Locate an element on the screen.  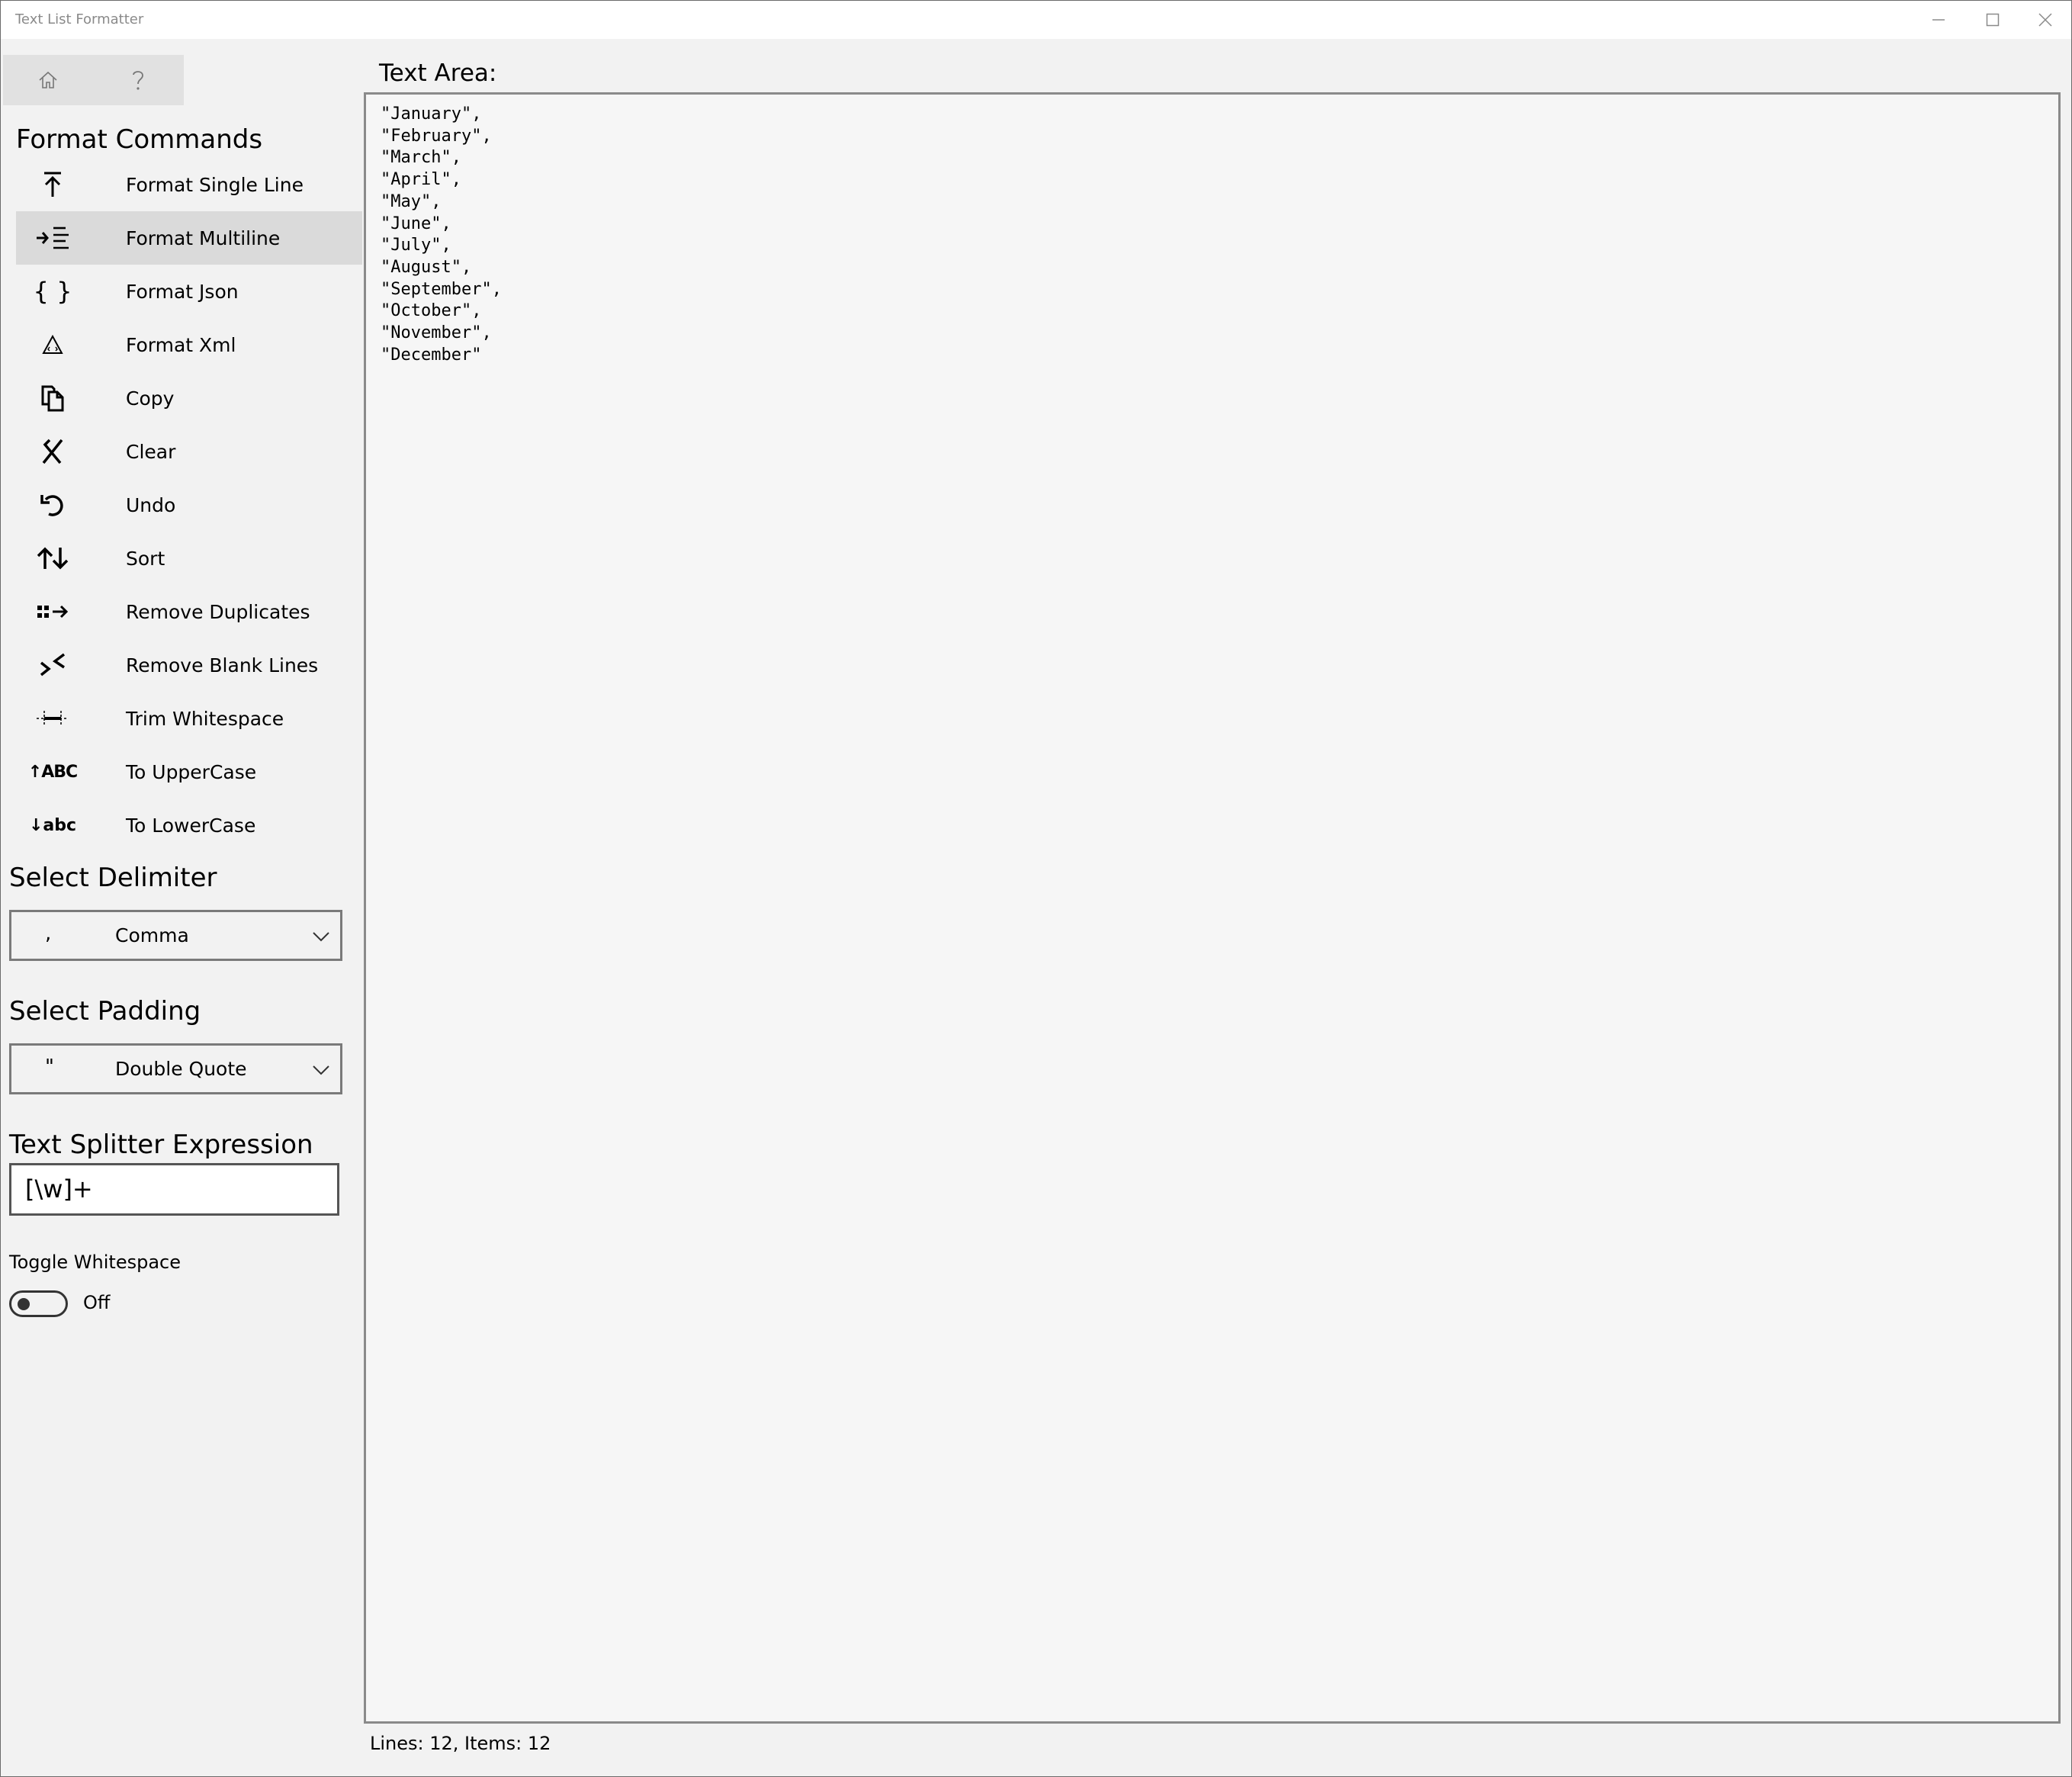
home-icon is located at coordinates (48, 79).